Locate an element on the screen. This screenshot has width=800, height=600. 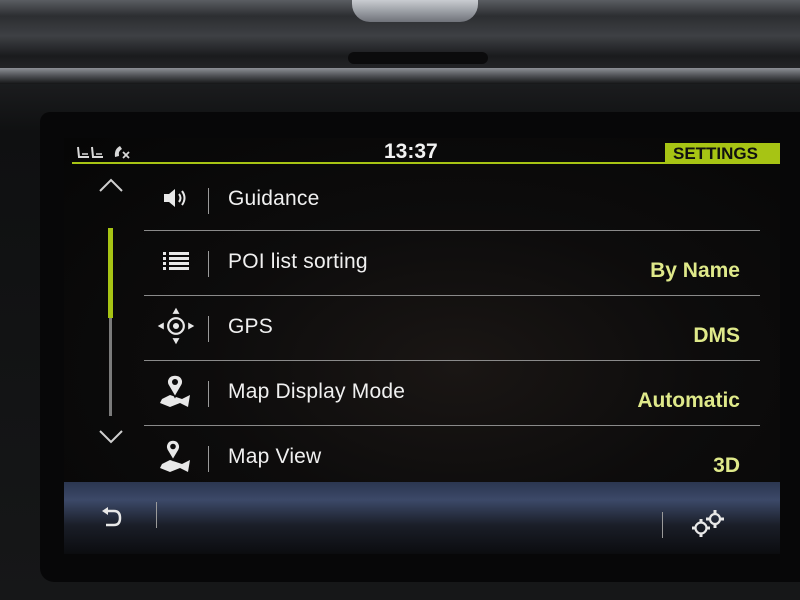
setting-label: GPS is located at coordinates (250, 326).